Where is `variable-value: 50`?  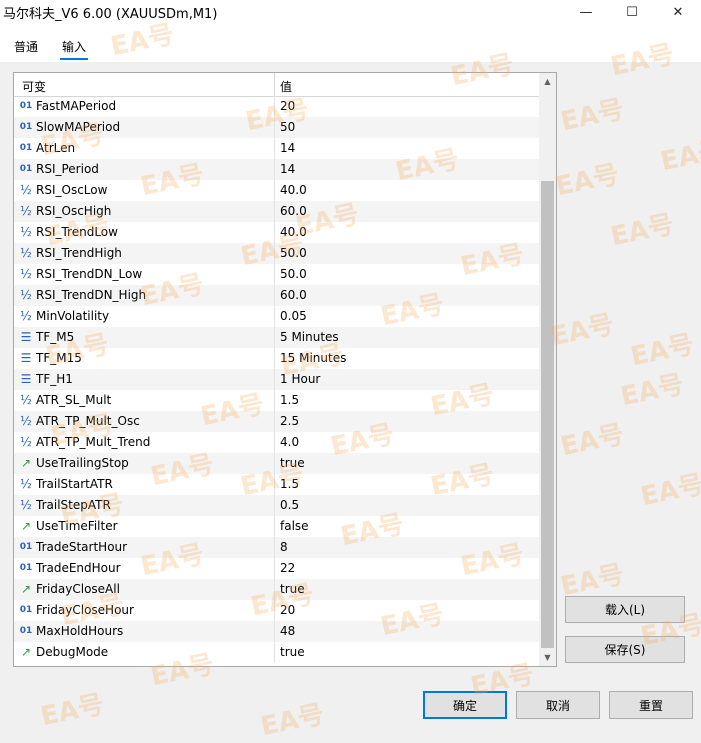
variable-value: 50 is located at coordinates (287, 127).